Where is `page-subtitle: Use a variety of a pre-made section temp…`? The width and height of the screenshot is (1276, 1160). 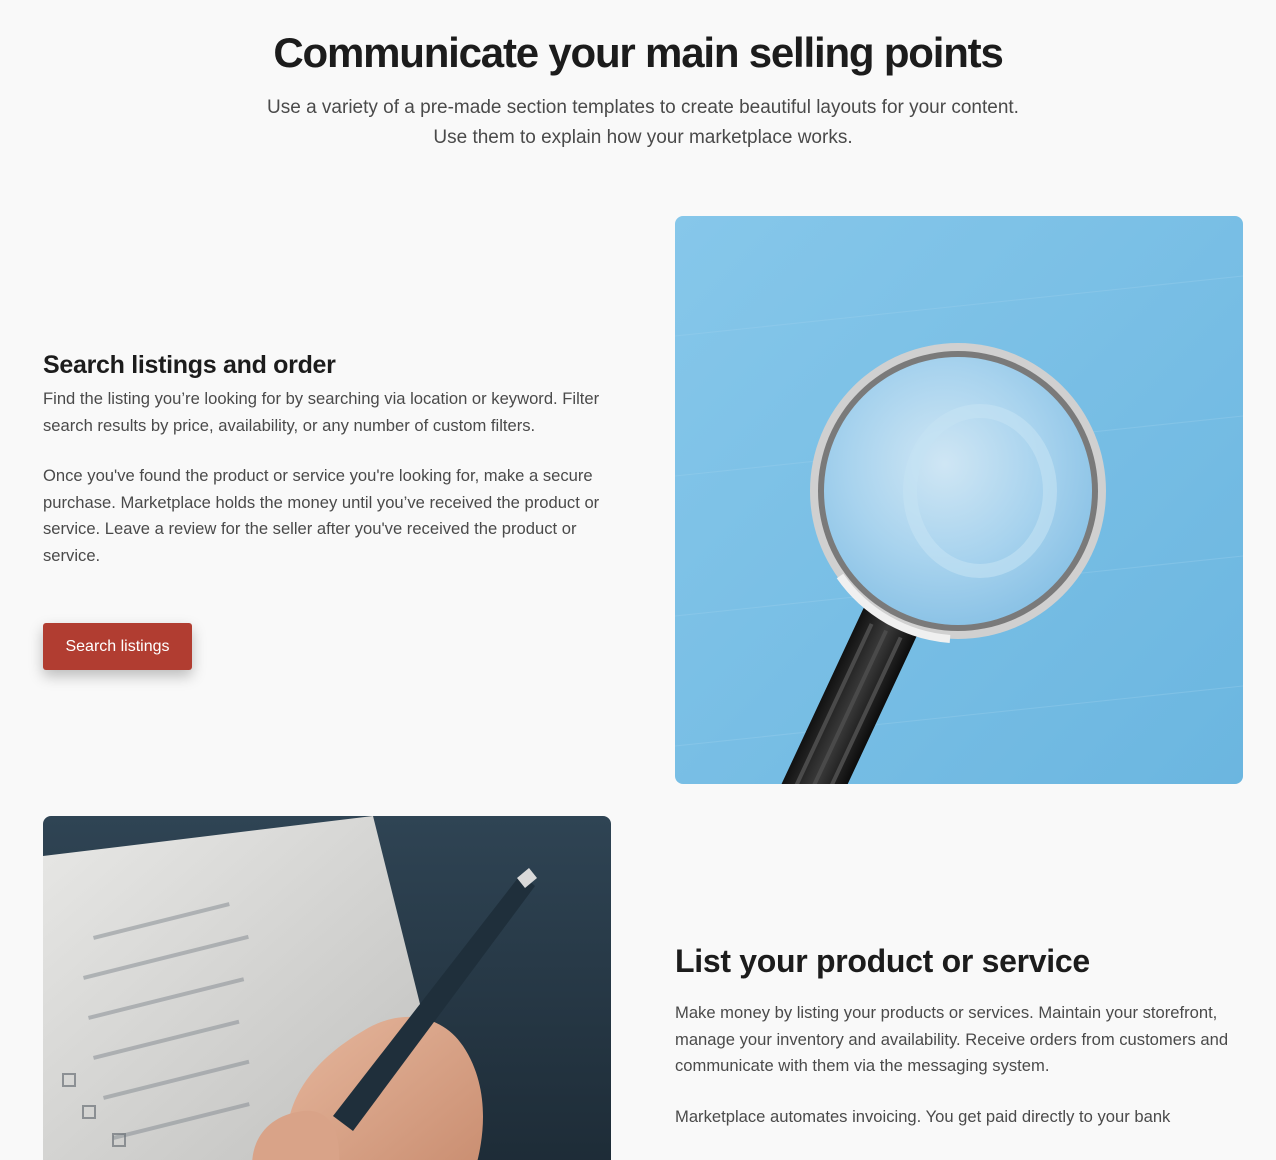 page-subtitle: Use a variety of a pre-made section temp… is located at coordinates (643, 122).